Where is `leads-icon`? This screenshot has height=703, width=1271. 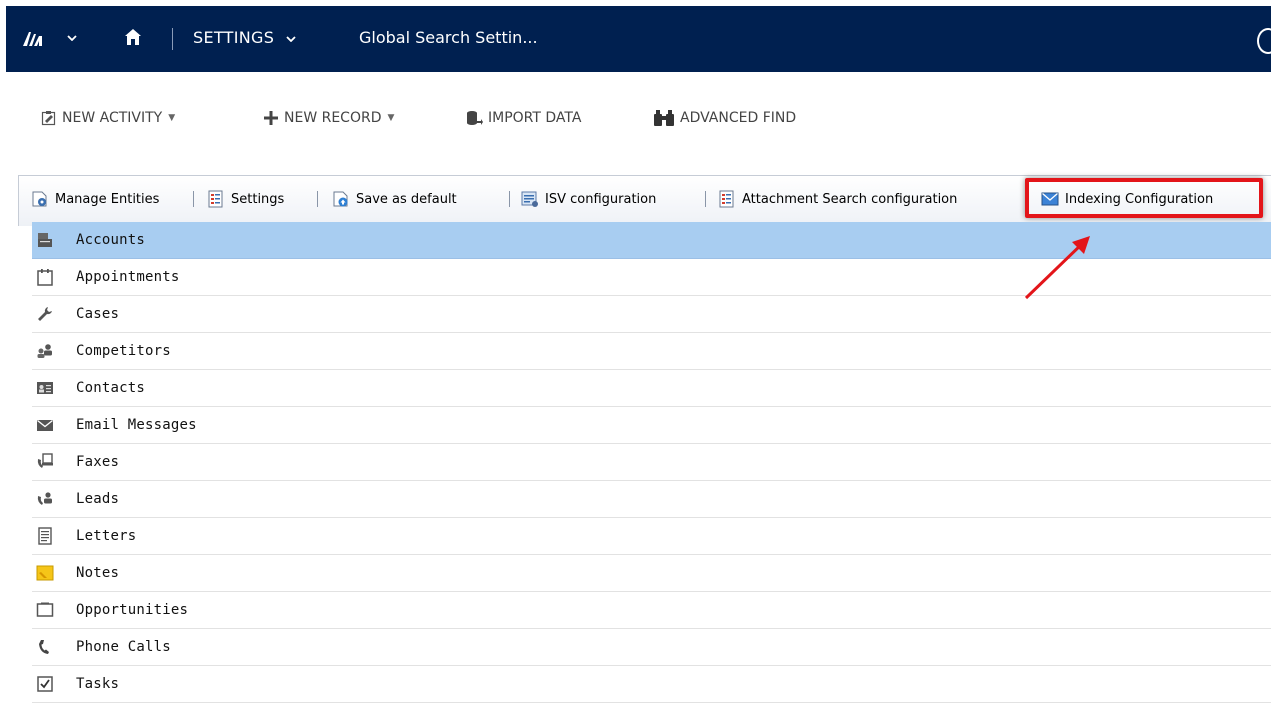 leads-icon is located at coordinates (44, 498).